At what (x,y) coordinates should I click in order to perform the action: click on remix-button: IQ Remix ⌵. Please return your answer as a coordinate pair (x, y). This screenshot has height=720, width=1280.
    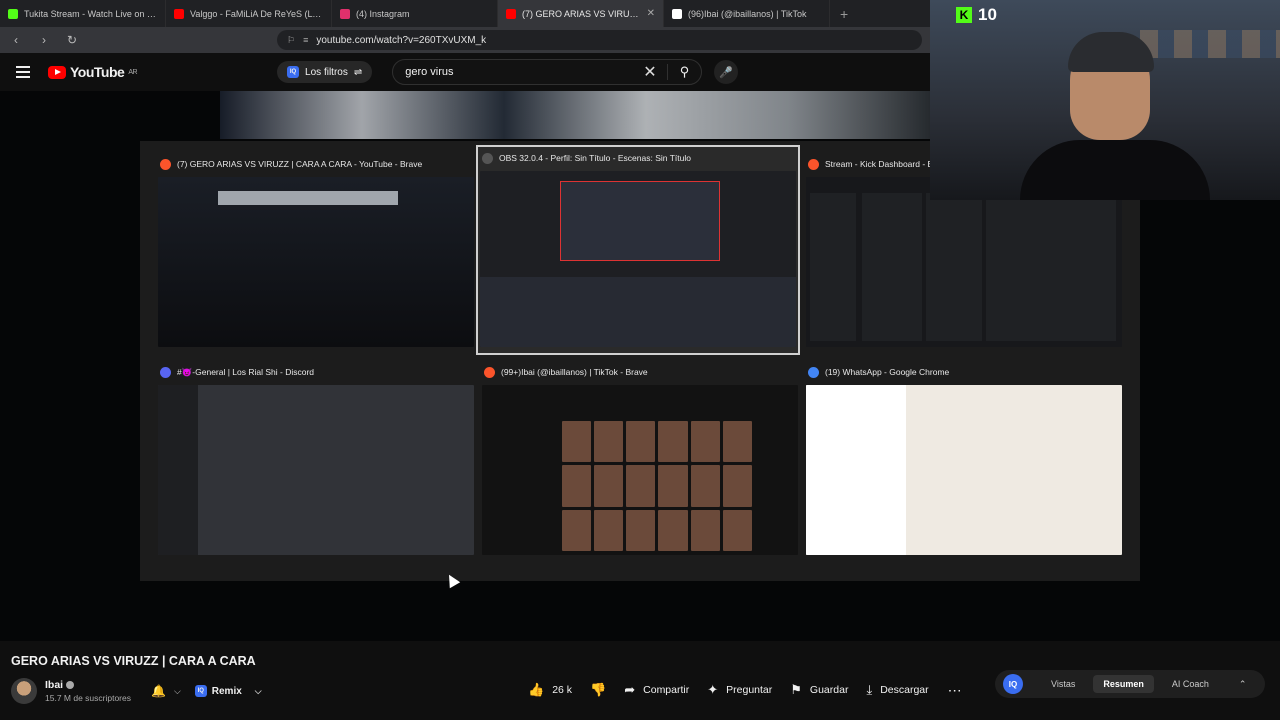
    Looking at the image, I should click on (228, 691).